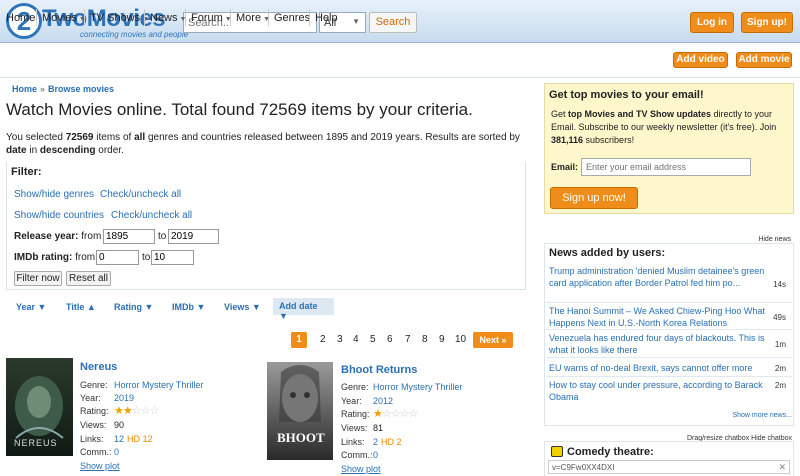 The height and width of the screenshot is (476, 800). I want to click on year-value: 2012, so click(383, 401).